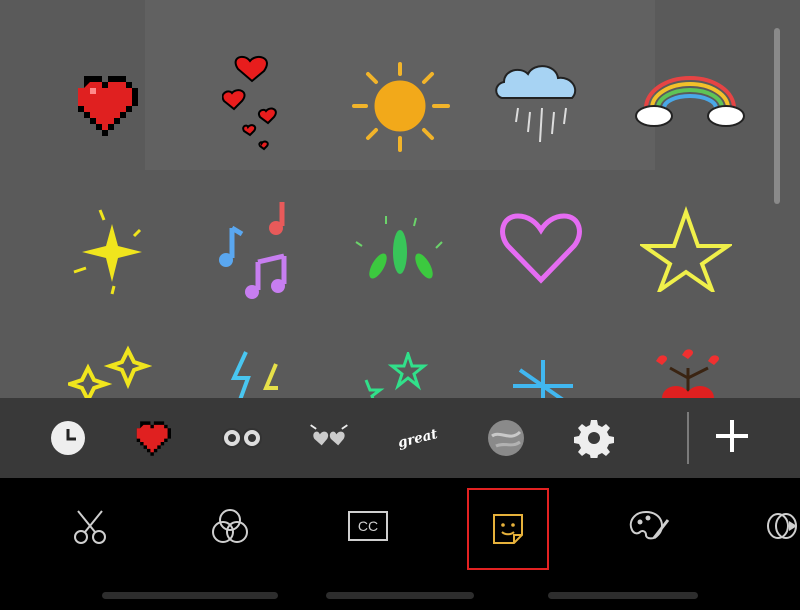  I want to click on sticker-category-tray: great!, so click(400, 438).